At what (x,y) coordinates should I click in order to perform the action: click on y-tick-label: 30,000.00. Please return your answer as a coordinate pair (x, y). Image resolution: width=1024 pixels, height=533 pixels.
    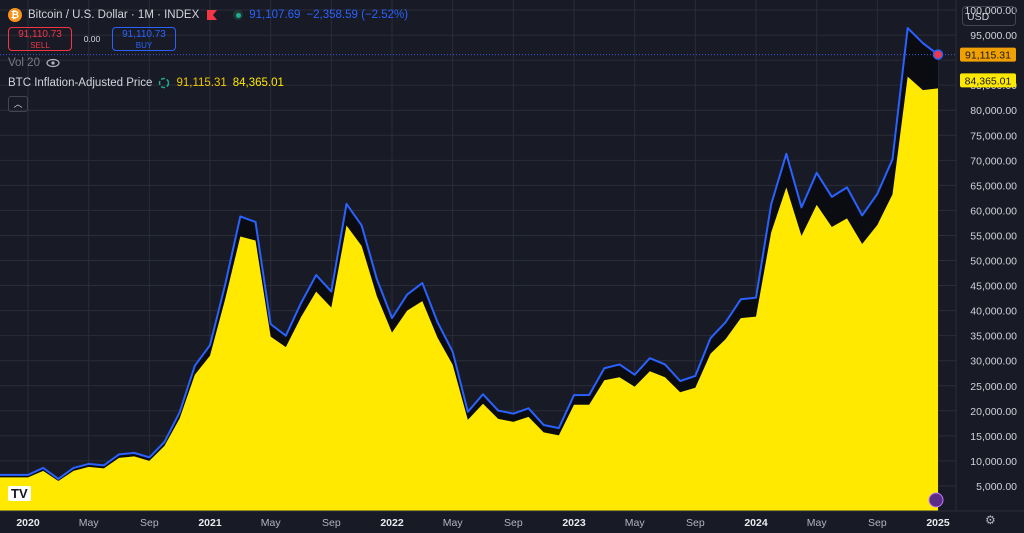
    Looking at the image, I should click on (993, 362).